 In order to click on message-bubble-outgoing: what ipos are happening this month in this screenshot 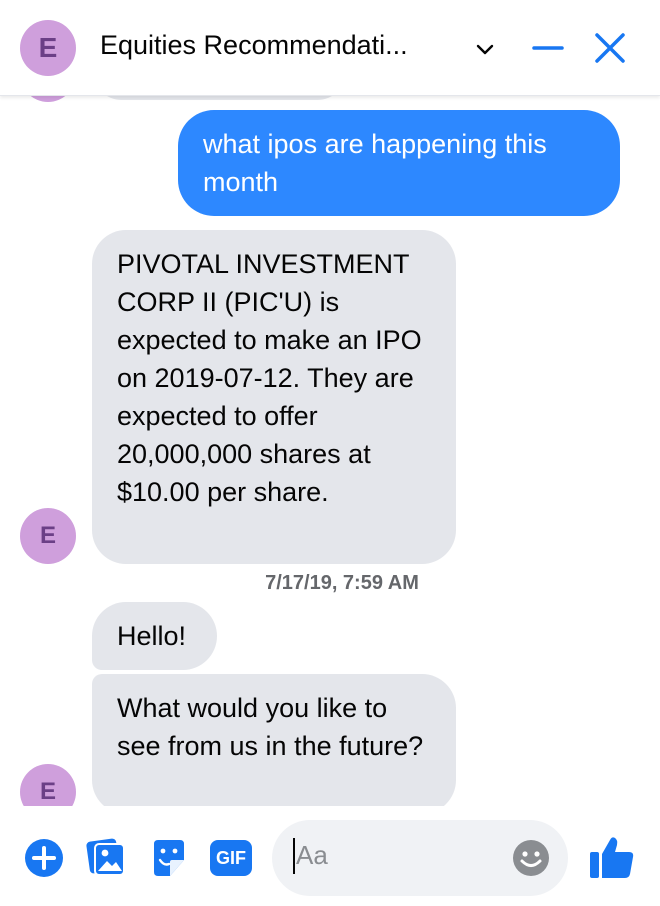, I will do `click(399, 163)`.